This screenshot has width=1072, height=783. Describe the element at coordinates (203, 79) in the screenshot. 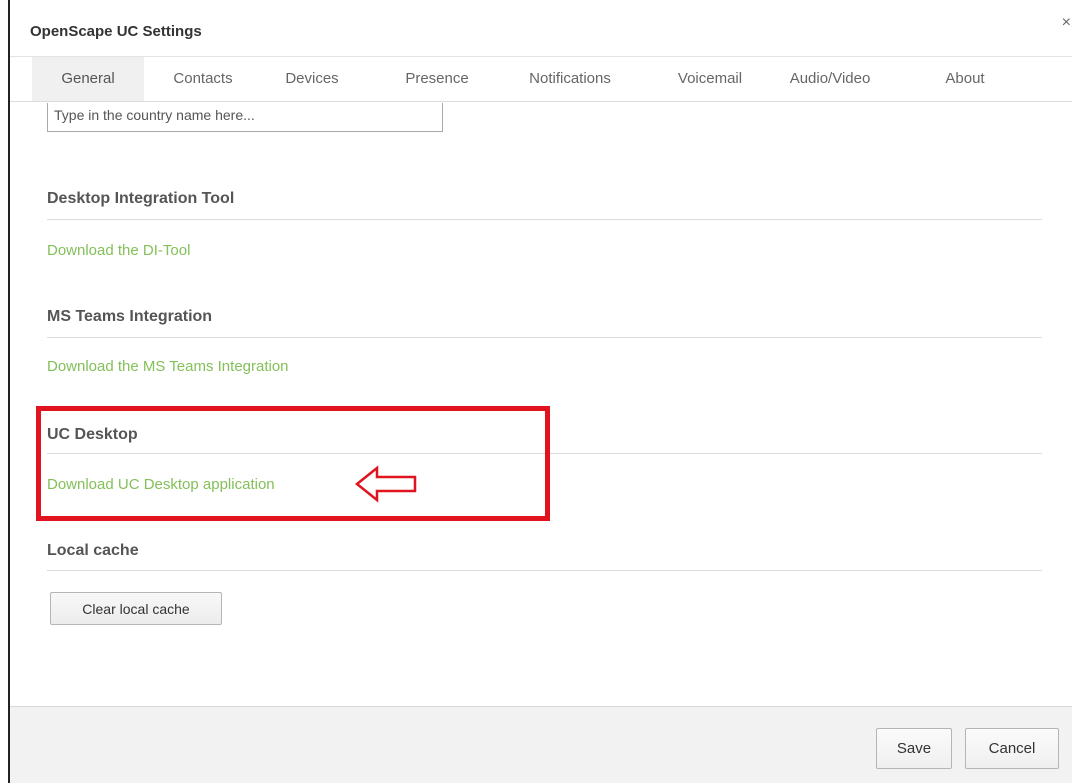

I see `tab-contacts: Contacts` at that location.